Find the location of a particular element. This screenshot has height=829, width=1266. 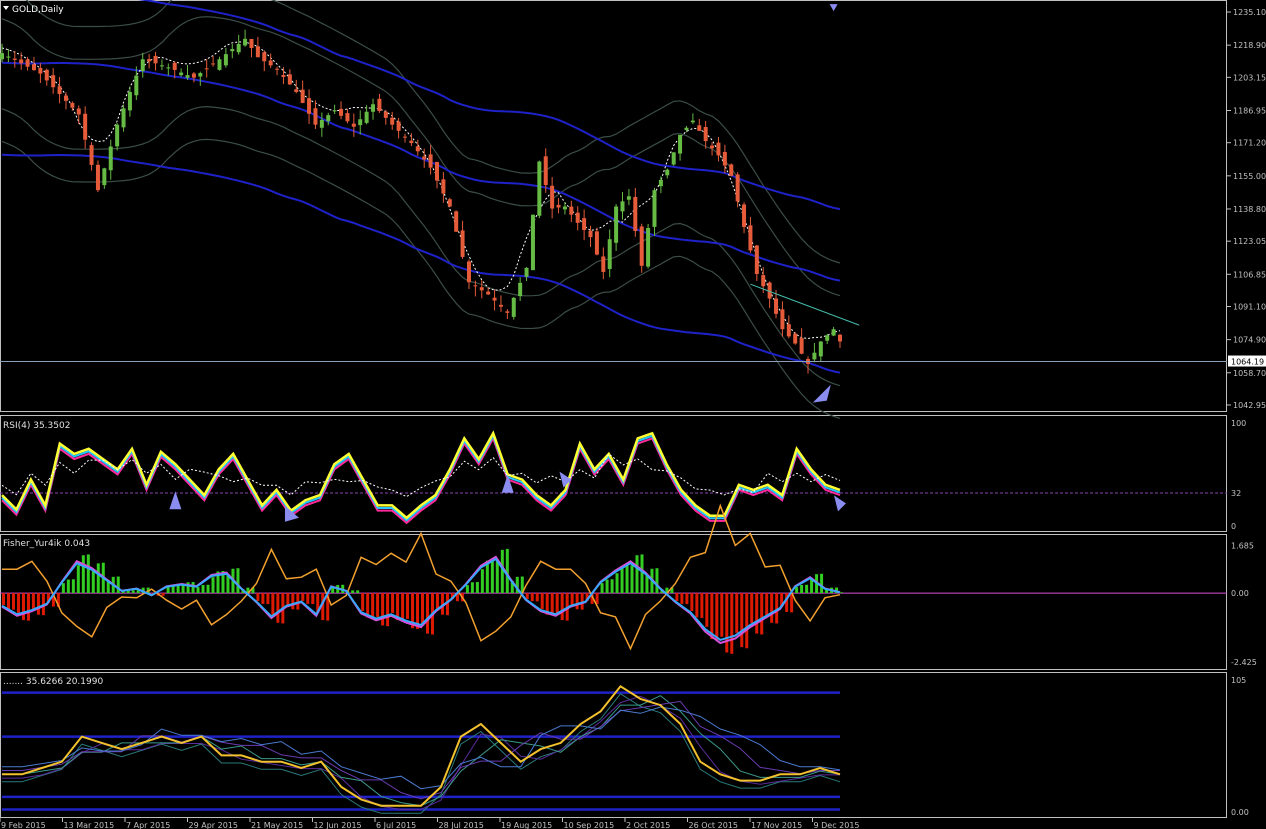

current-price-label: 1064.19 is located at coordinates (1247, 362).